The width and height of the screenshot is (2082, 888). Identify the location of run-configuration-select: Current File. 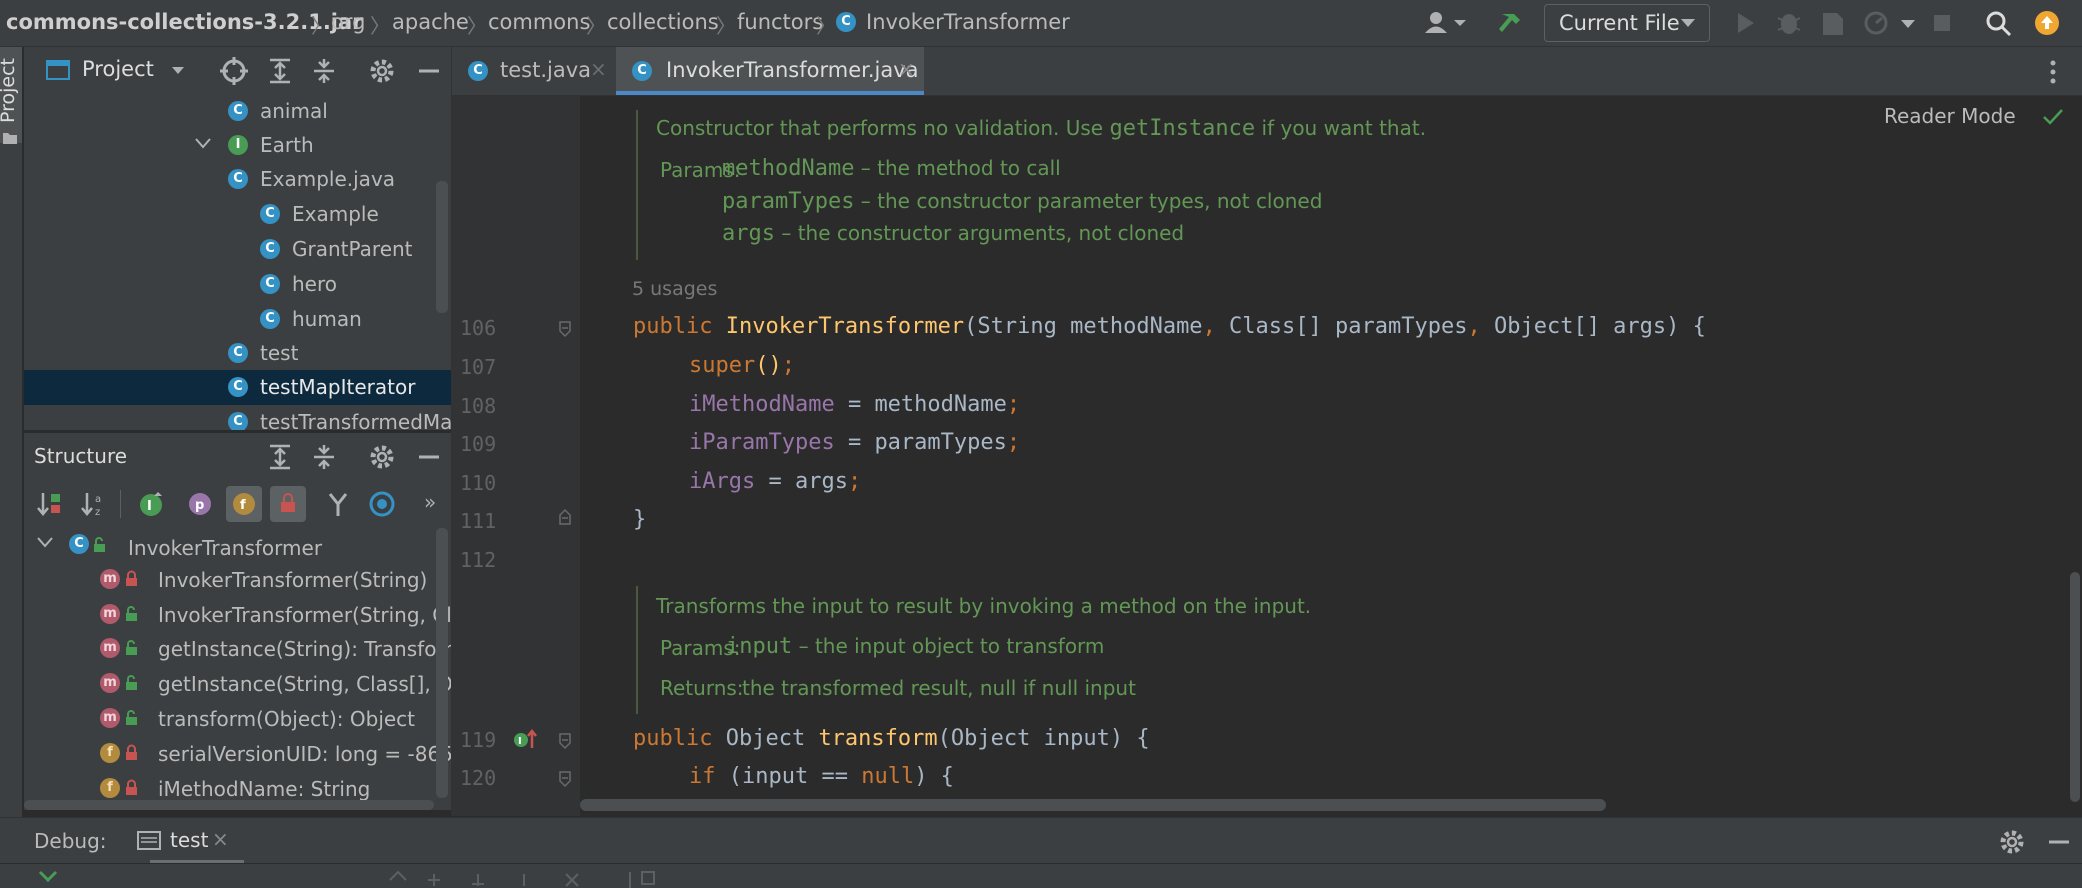
(1627, 23).